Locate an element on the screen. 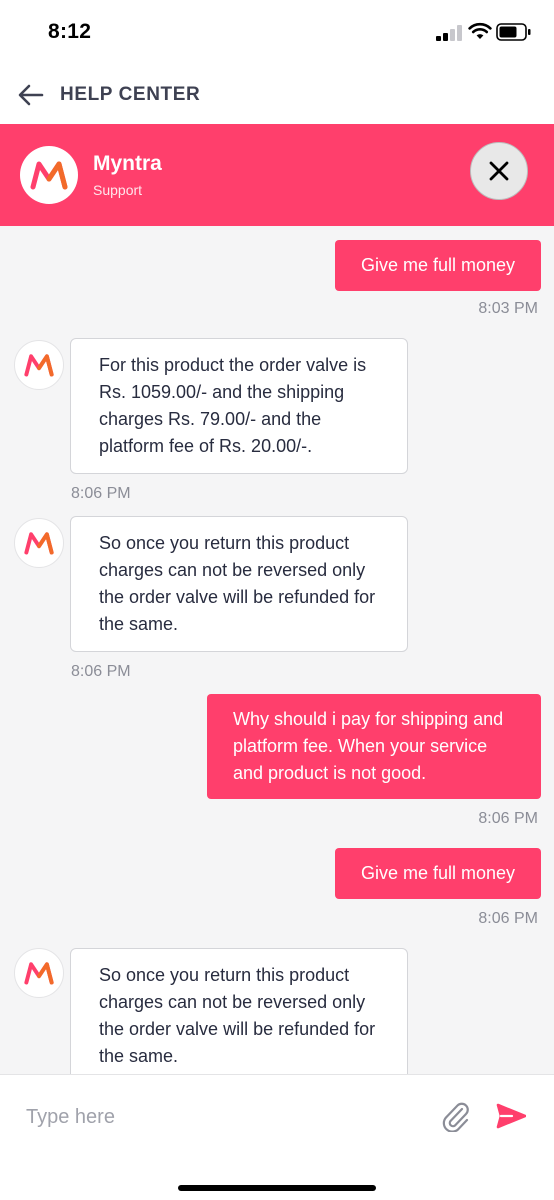  arrow-left-icon is located at coordinates (31, 95).